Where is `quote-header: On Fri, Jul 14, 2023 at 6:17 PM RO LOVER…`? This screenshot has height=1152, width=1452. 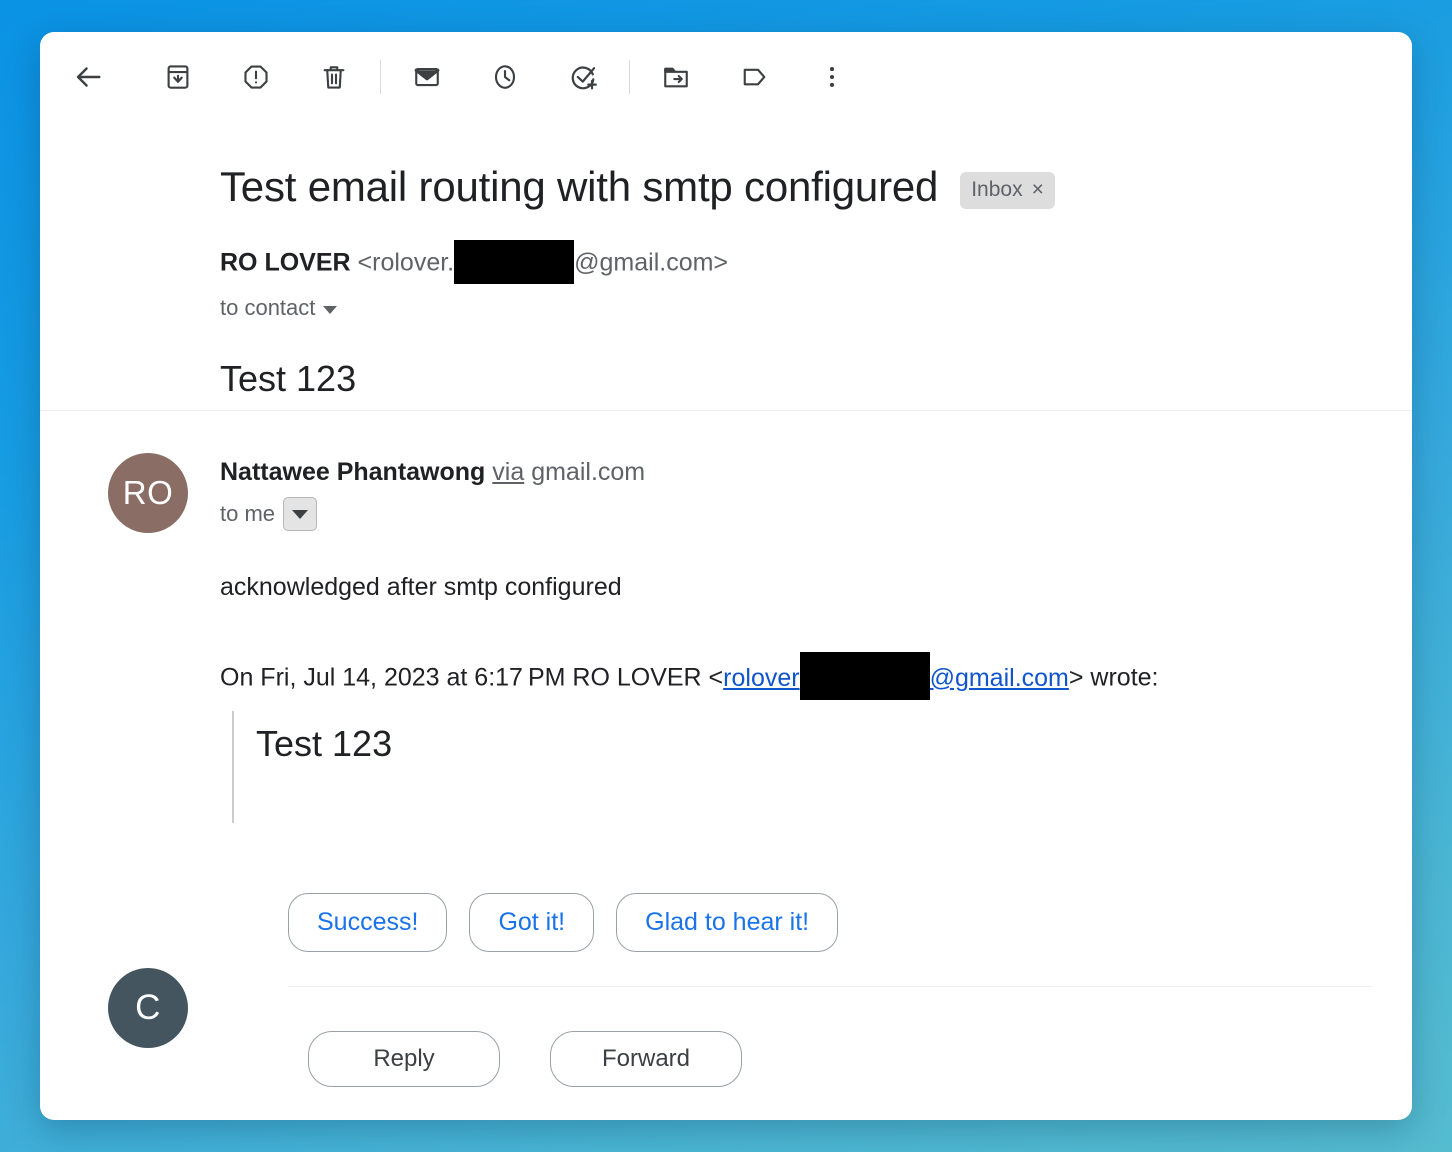 quote-header: On Fri, Jul 14, 2023 at 6:17 PM RO LOVER… is located at coordinates (760, 677).